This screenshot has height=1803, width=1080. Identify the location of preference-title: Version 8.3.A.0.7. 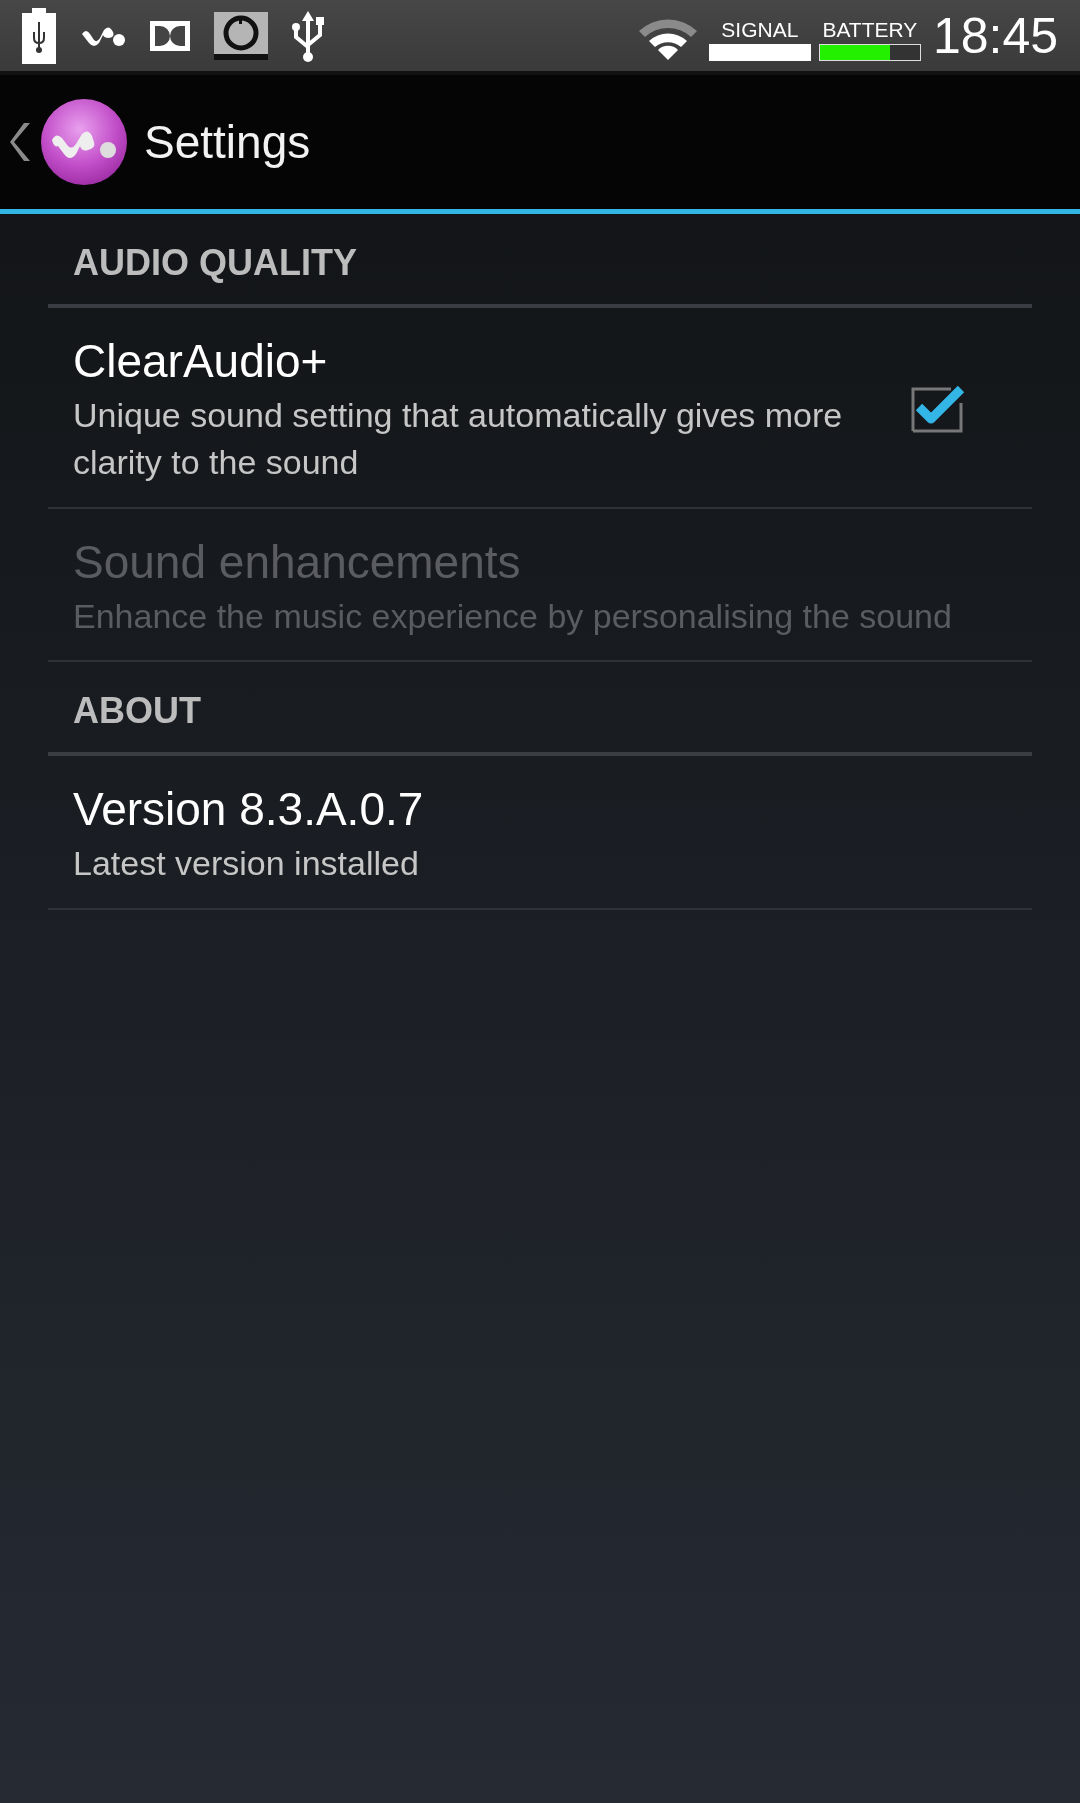
(249, 810).